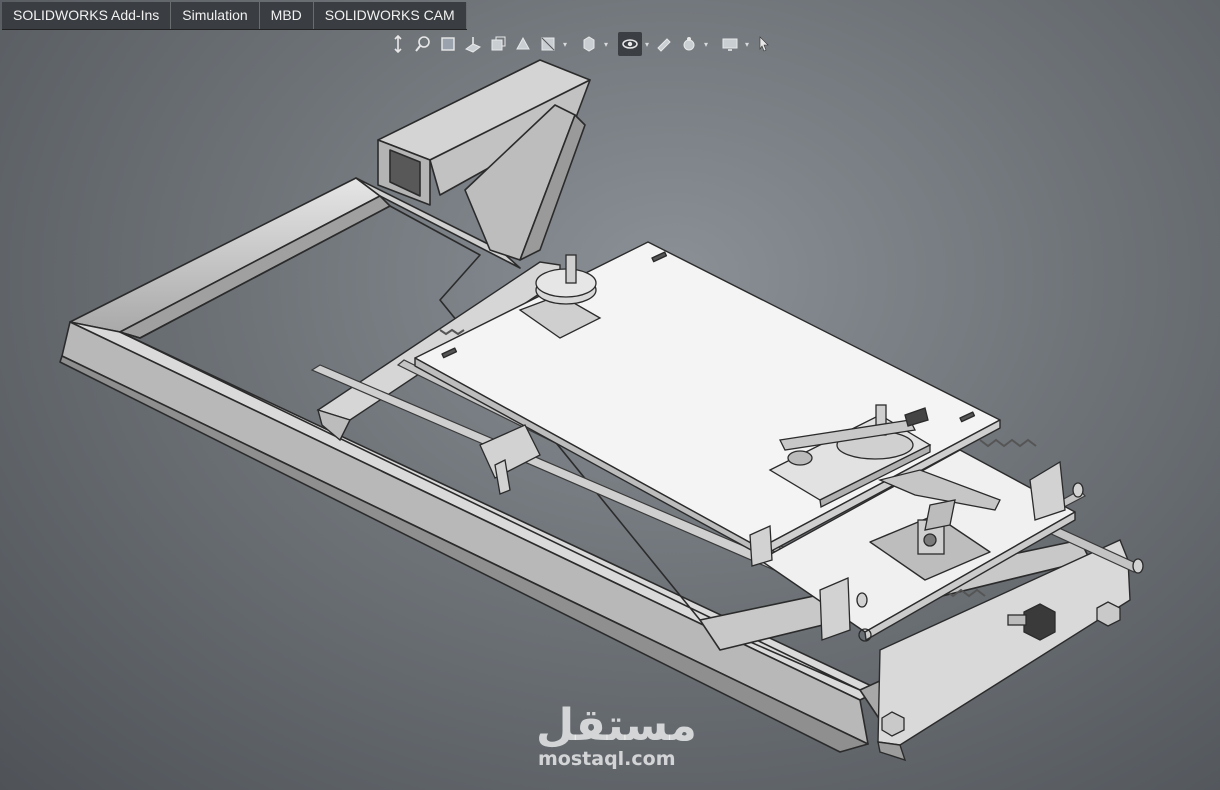  What do you see at coordinates (498, 44) in the screenshot?
I see `dynamic-annotation-icon` at bounding box center [498, 44].